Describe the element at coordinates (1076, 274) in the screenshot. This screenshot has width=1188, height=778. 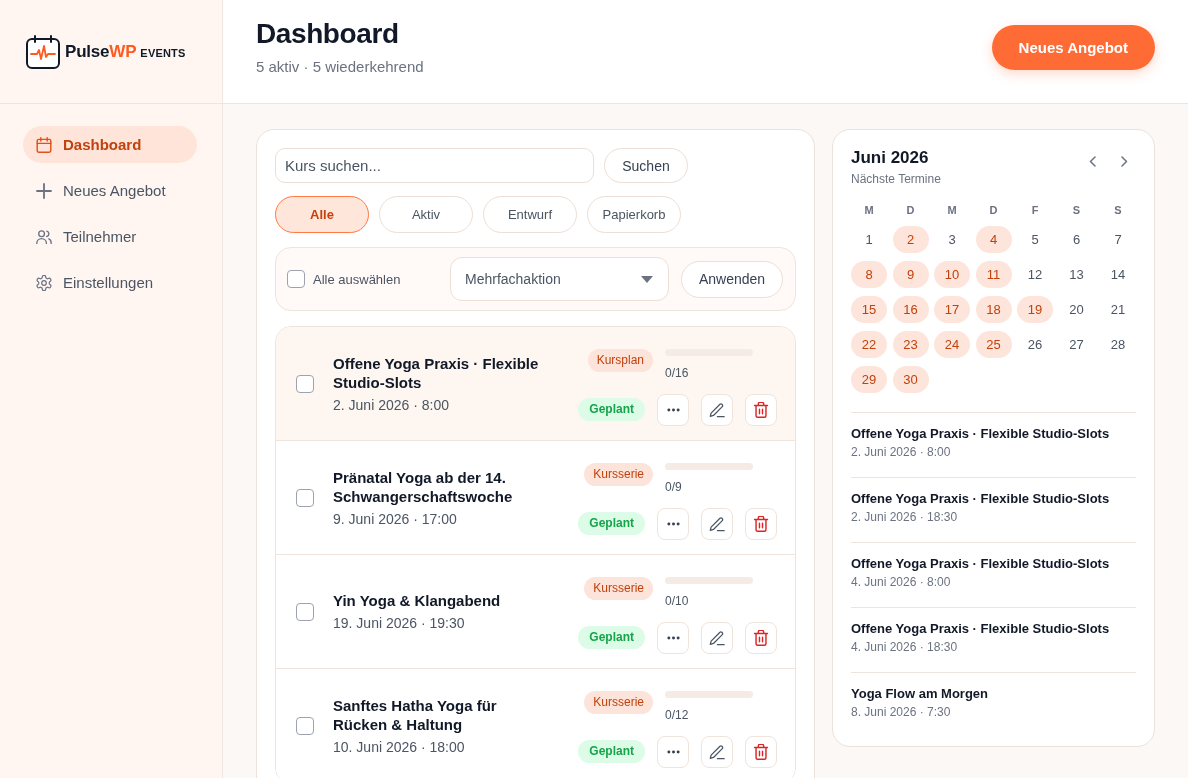
I see `calendar-day: 13` at that location.